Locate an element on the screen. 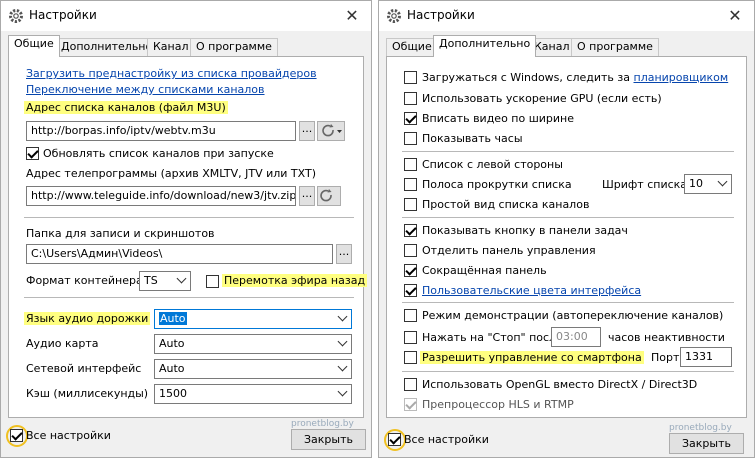 The height and width of the screenshot is (458, 755). left-list-checkbox is located at coordinates (410, 164).